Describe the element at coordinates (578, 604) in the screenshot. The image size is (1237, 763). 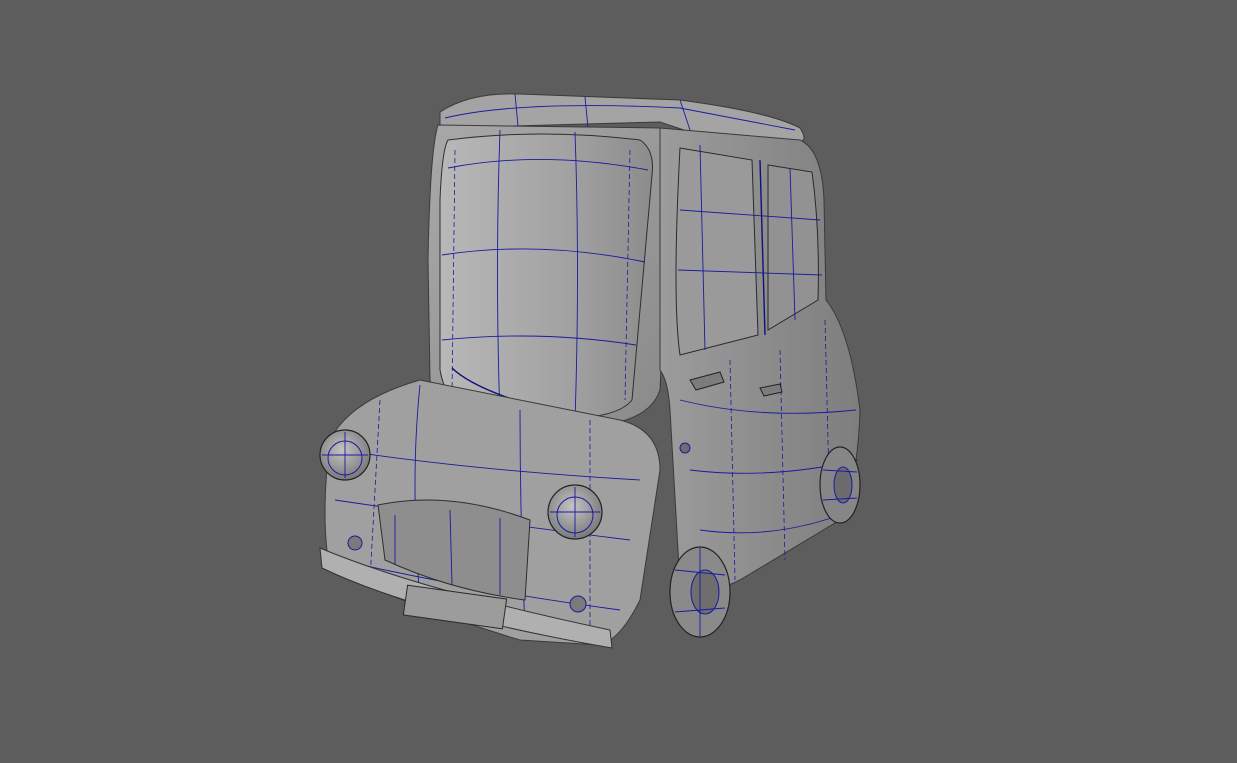
I see `right-fog-light` at that location.